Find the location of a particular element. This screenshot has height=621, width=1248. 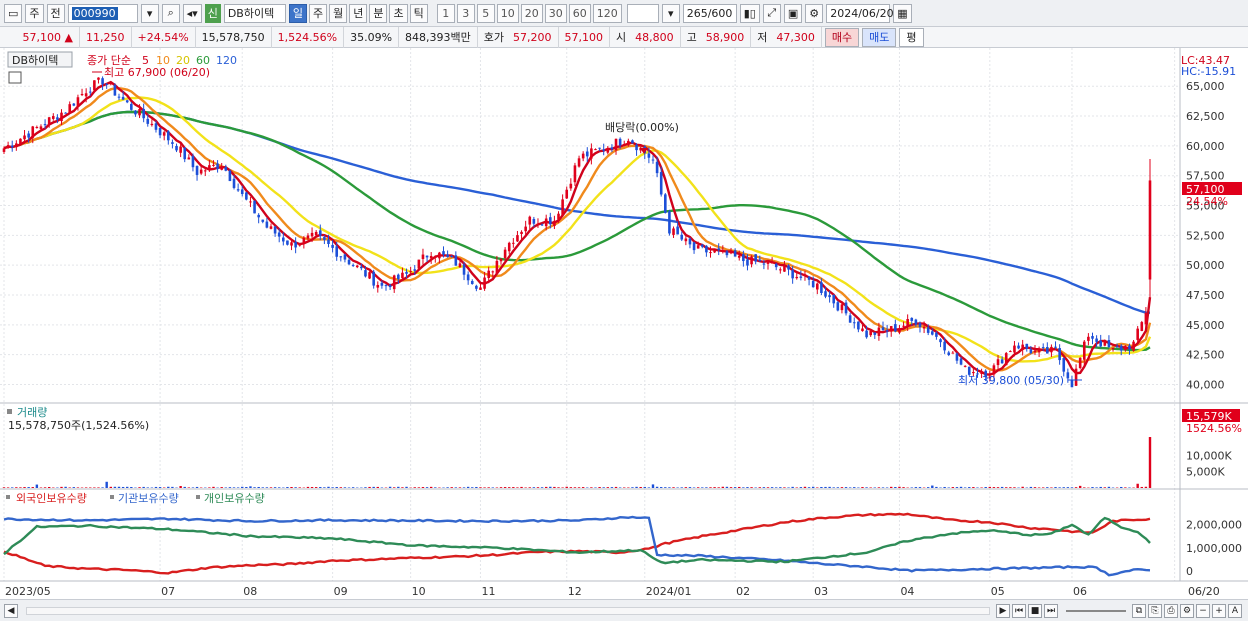

interval-5: 5 is located at coordinates (485, 13).